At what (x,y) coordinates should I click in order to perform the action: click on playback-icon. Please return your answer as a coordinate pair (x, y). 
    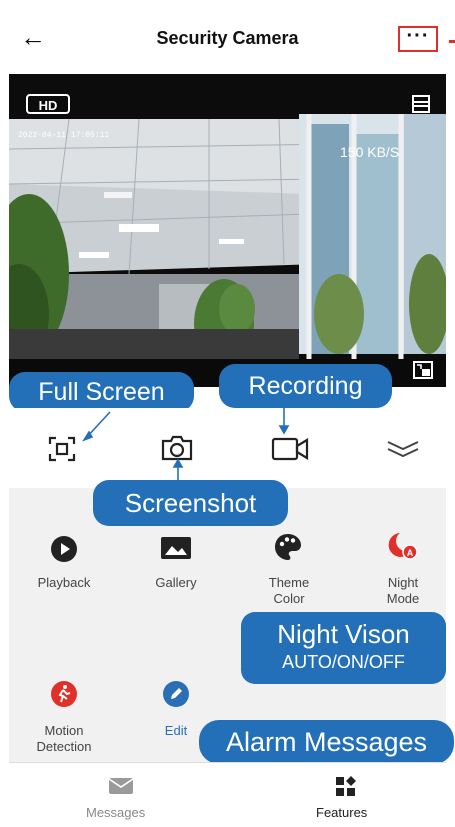
    Looking at the image, I should click on (64, 551).